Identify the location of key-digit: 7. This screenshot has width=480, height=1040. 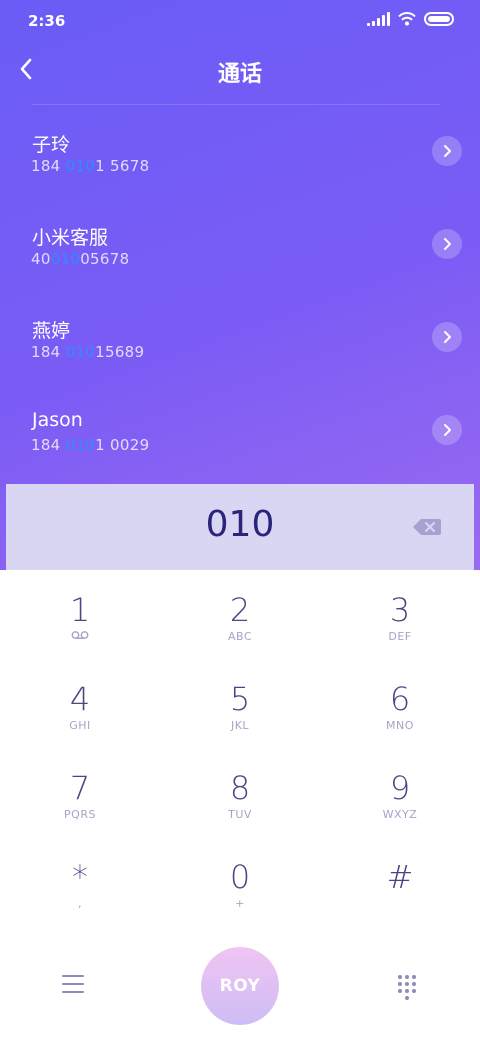
(80, 788).